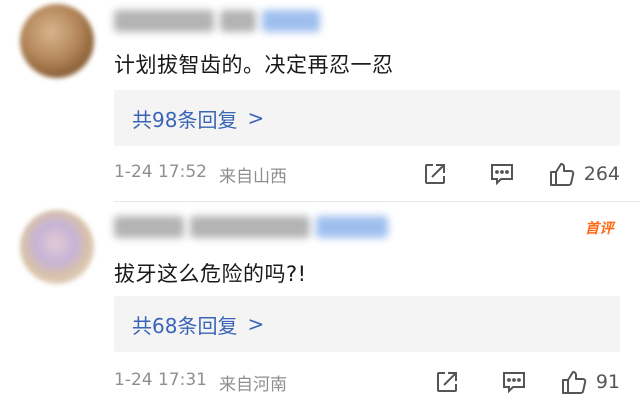  Describe the element at coordinates (252, 177) in the screenshot. I see `comment-location: 来自山西` at that location.